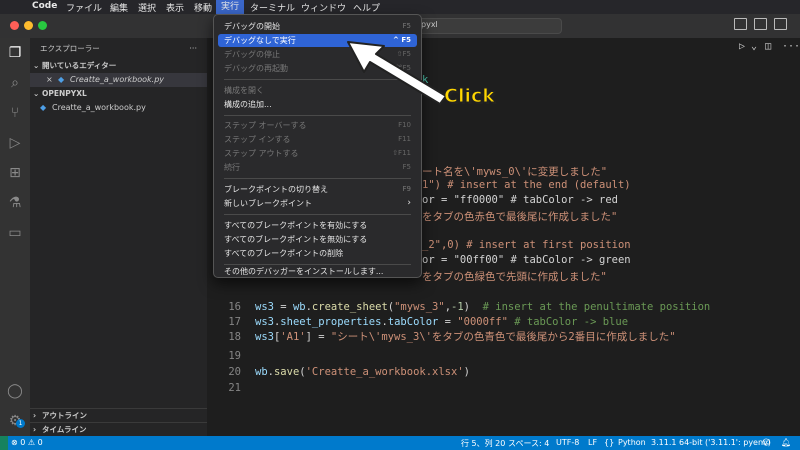 The image size is (800, 450). What do you see at coordinates (413, 322) in the screenshot?
I see `code-token: tabColor` at bounding box center [413, 322].